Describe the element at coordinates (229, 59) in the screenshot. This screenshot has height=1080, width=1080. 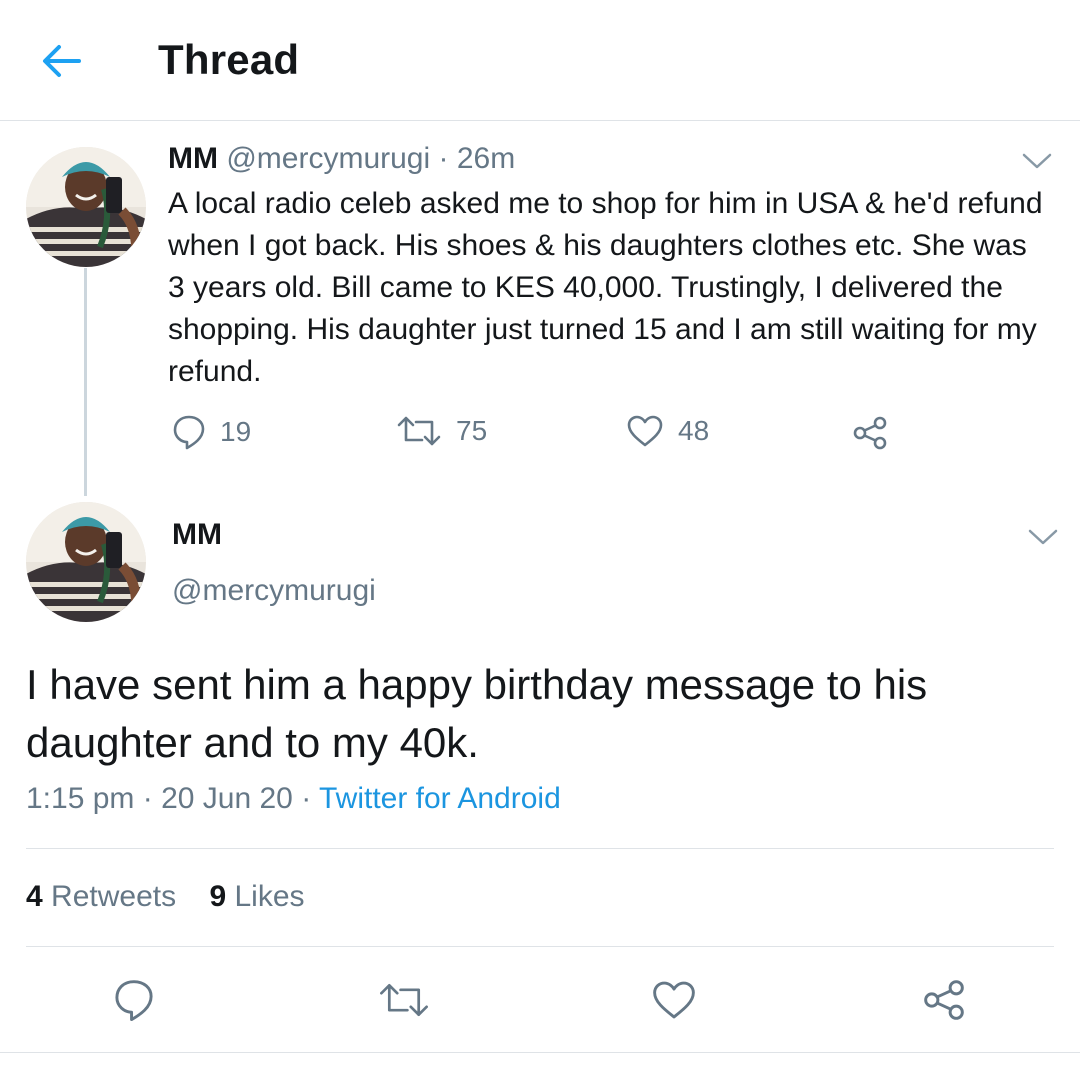
I see `page-title: Thread` at that location.